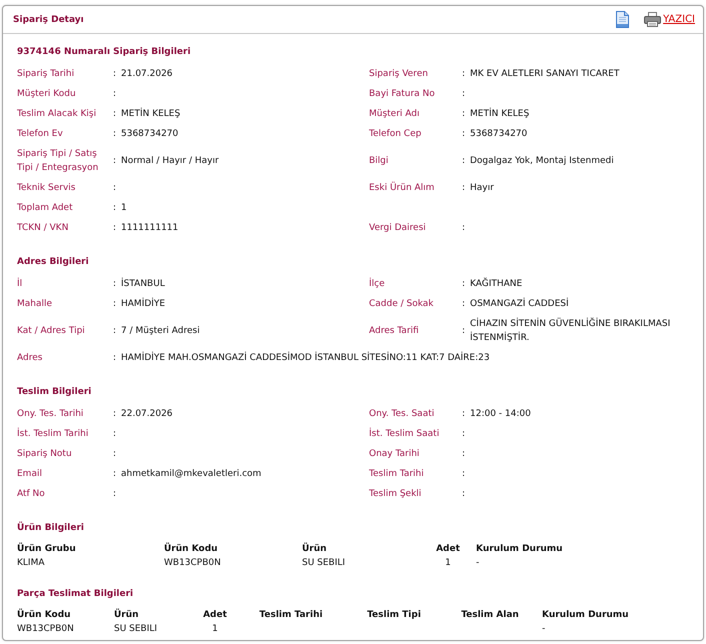 Image resolution: width=706 pixels, height=644 pixels. Describe the element at coordinates (402, 188) in the screenshot. I see `field-label: Eski Ürün Alım` at that location.